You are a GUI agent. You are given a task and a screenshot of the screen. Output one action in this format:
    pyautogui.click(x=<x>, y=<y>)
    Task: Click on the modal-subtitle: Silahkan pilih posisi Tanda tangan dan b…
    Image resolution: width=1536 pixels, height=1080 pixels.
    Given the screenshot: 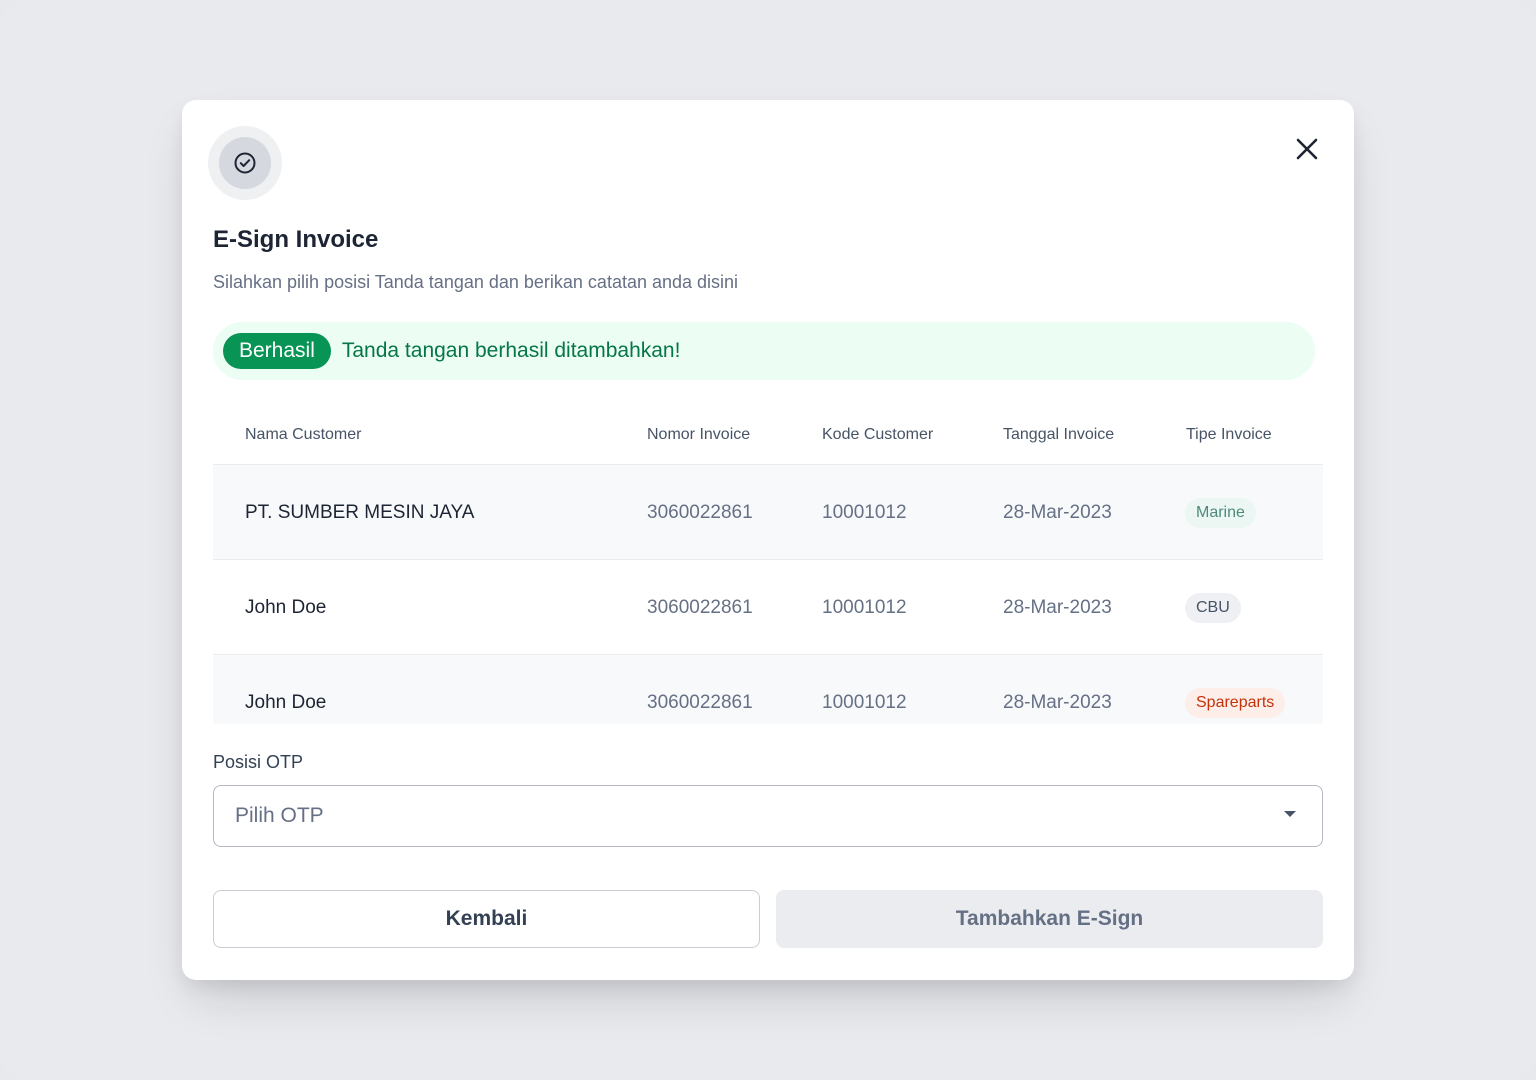 What is the action you would take?
    pyautogui.click(x=476, y=282)
    